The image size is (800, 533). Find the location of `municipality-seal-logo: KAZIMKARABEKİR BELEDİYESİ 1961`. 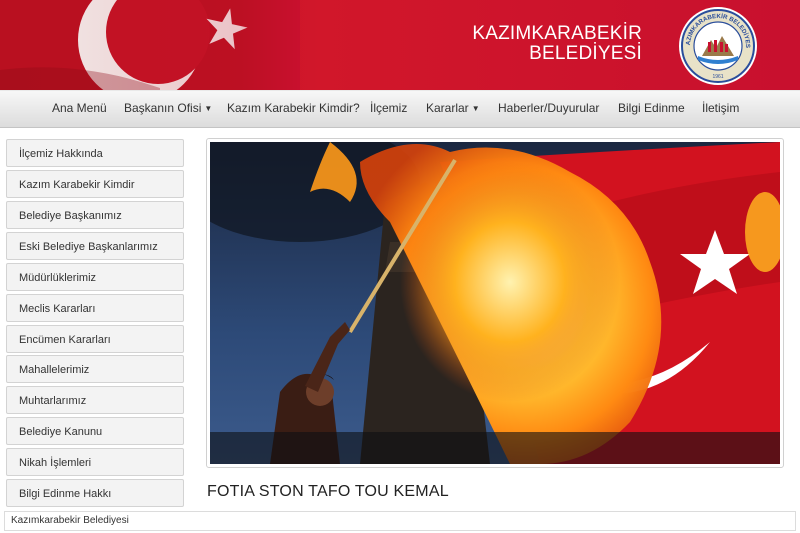

municipality-seal-logo: KAZIMKARABEKİR BELEDİYESİ 1961 is located at coordinates (718, 46).